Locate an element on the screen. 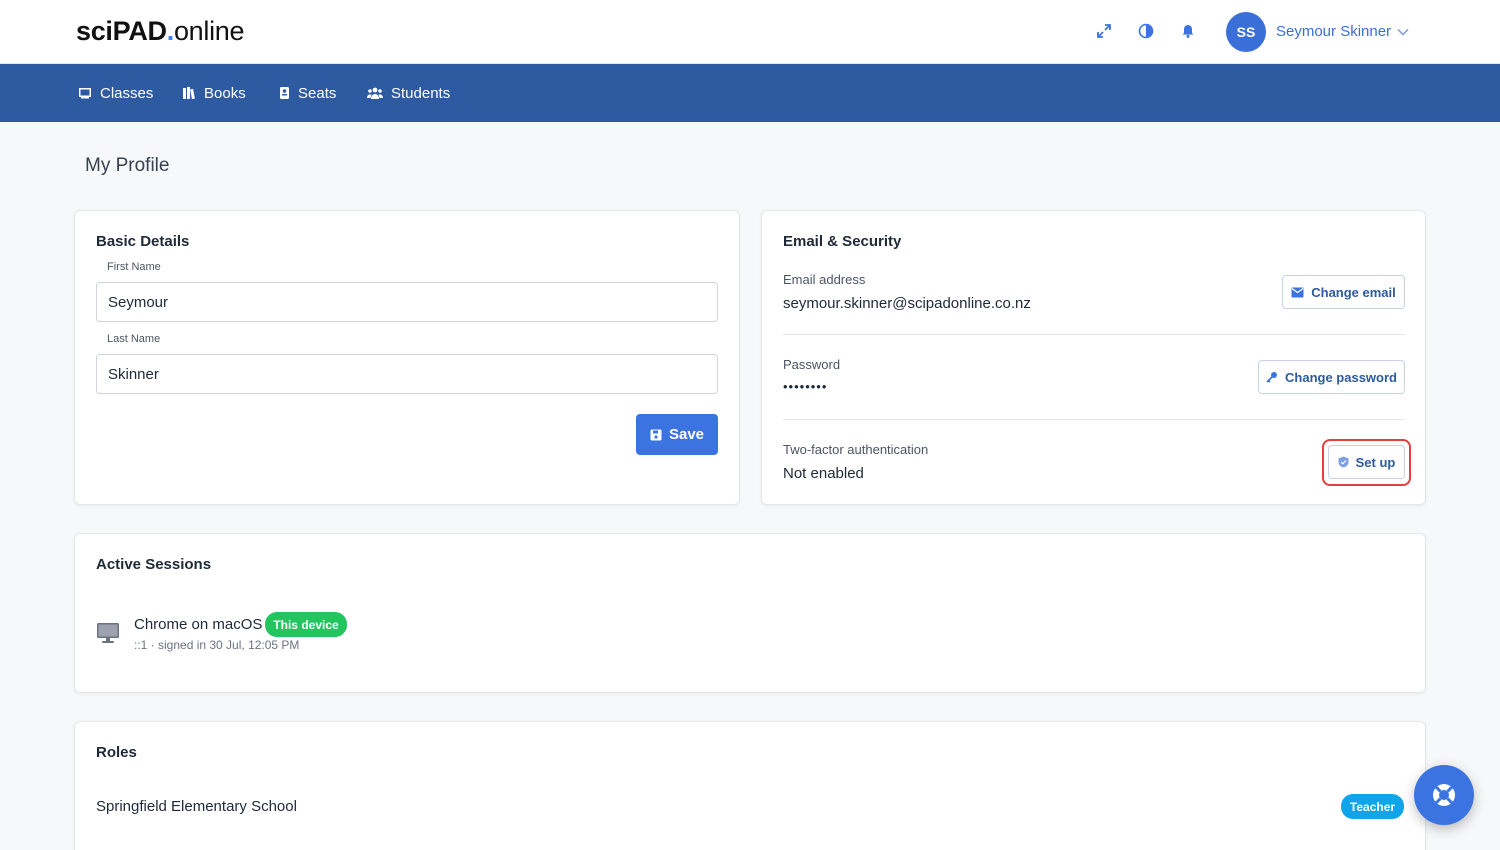 This screenshot has width=1500, height=850. twofa-label: Two-factor authentication is located at coordinates (856, 449).